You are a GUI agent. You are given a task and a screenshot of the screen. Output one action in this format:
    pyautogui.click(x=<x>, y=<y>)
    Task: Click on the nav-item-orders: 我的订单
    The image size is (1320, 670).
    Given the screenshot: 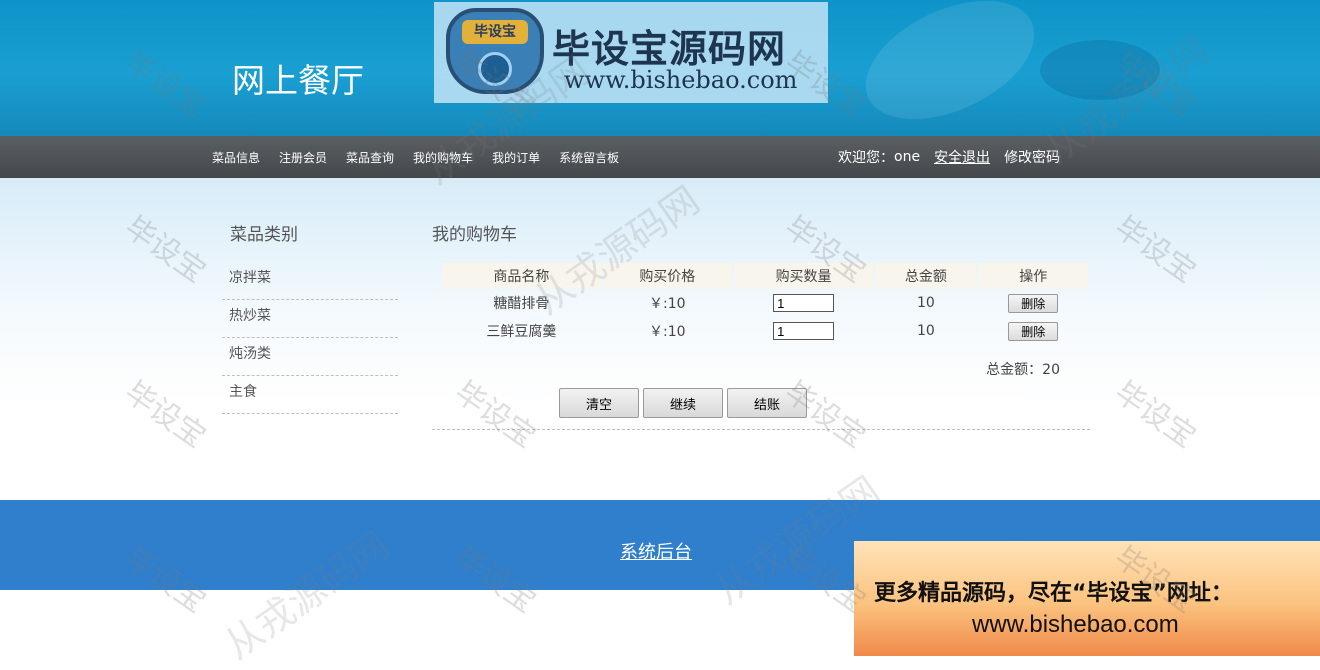 What is the action you would take?
    pyautogui.click(x=516, y=157)
    